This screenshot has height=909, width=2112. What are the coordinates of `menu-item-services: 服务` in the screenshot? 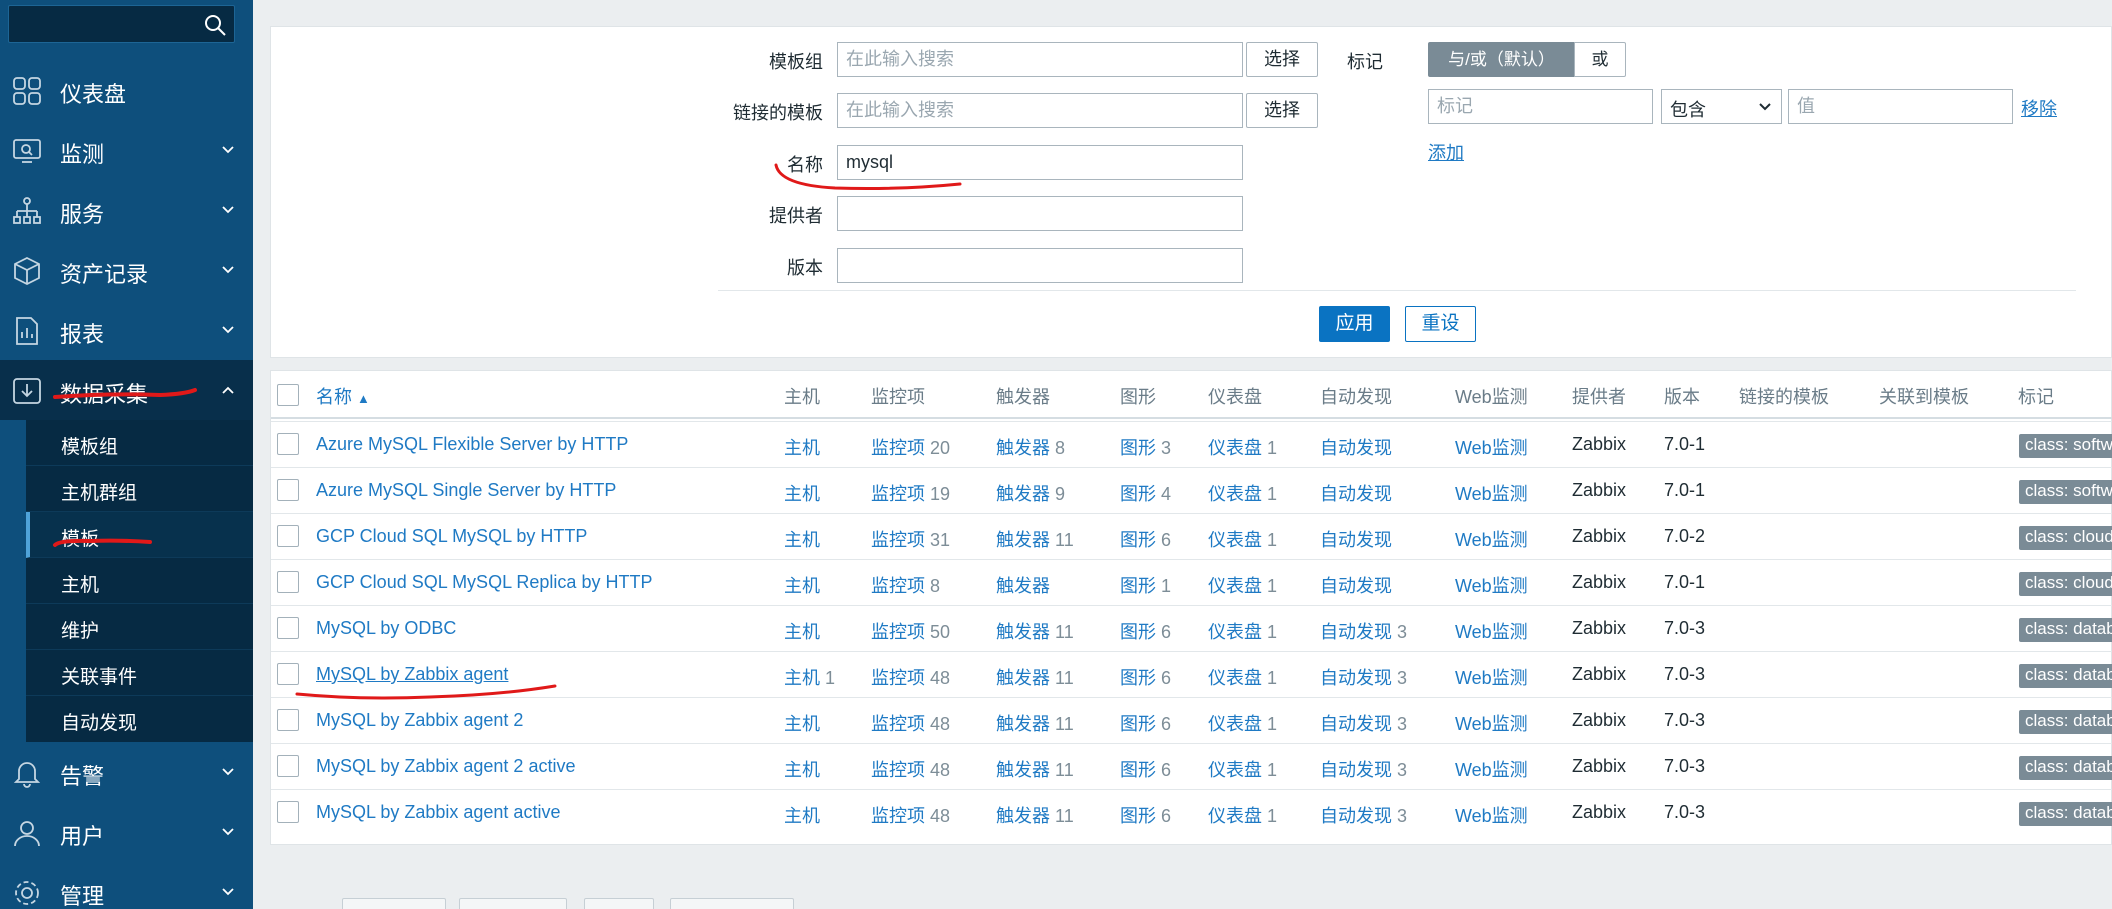 It's located at (126, 210).